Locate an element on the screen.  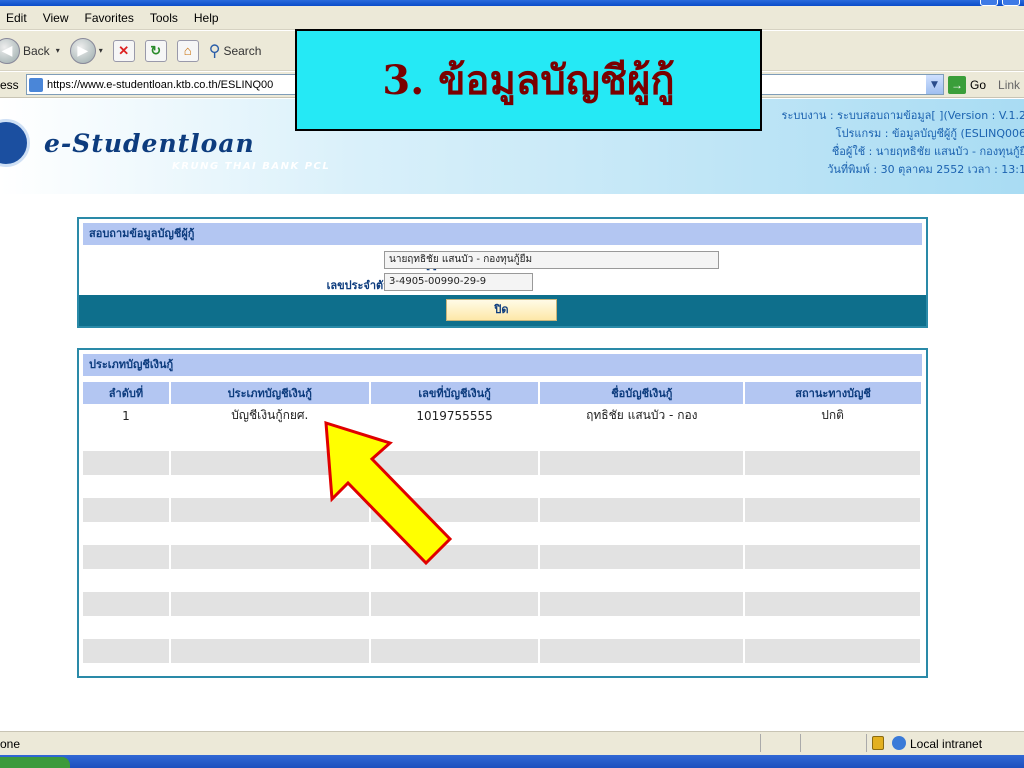
go-button: → Go Link is located at coordinates (984, 85).